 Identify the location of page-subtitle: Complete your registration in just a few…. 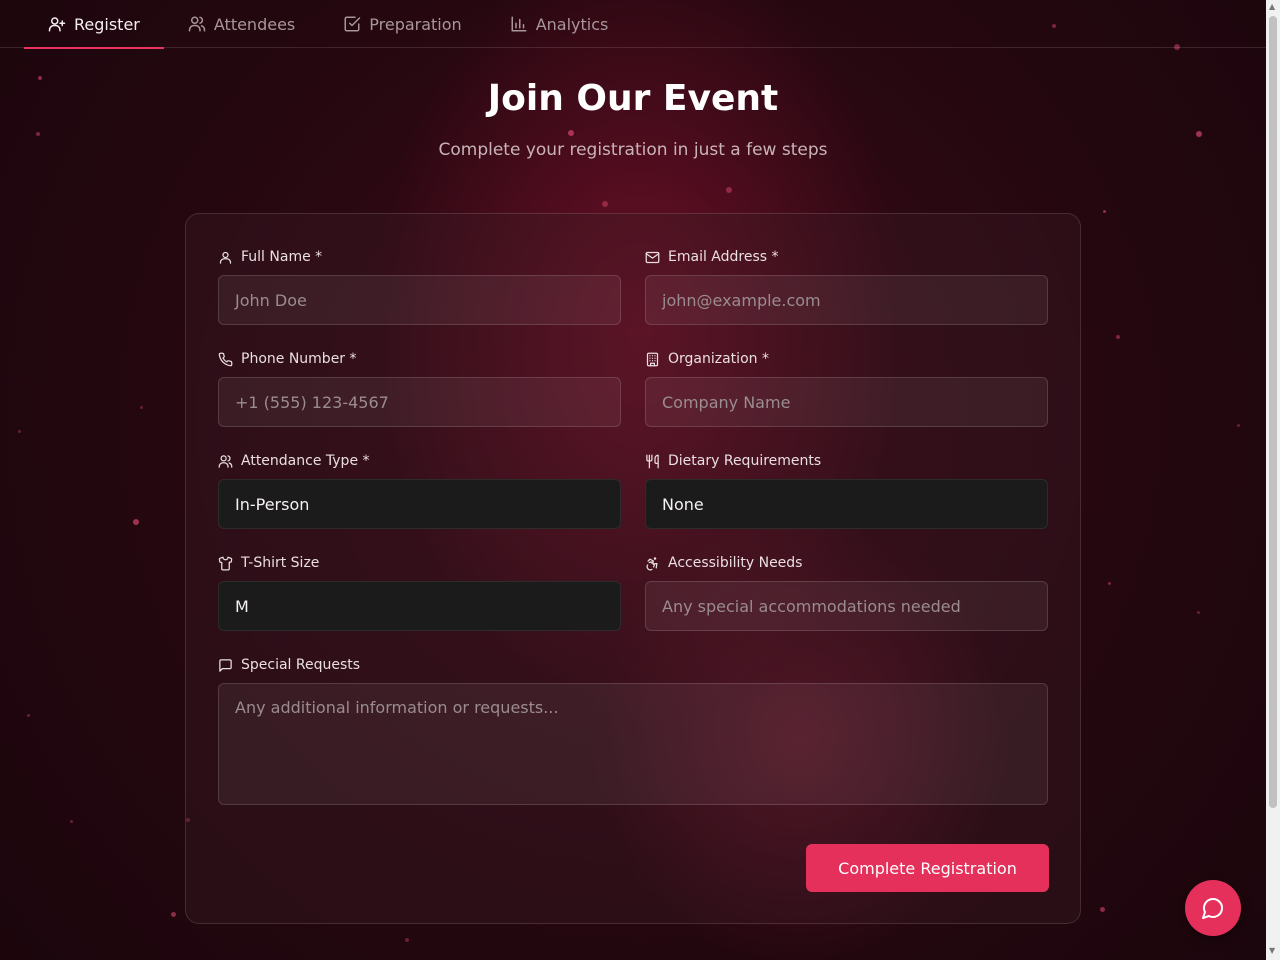
(633, 150).